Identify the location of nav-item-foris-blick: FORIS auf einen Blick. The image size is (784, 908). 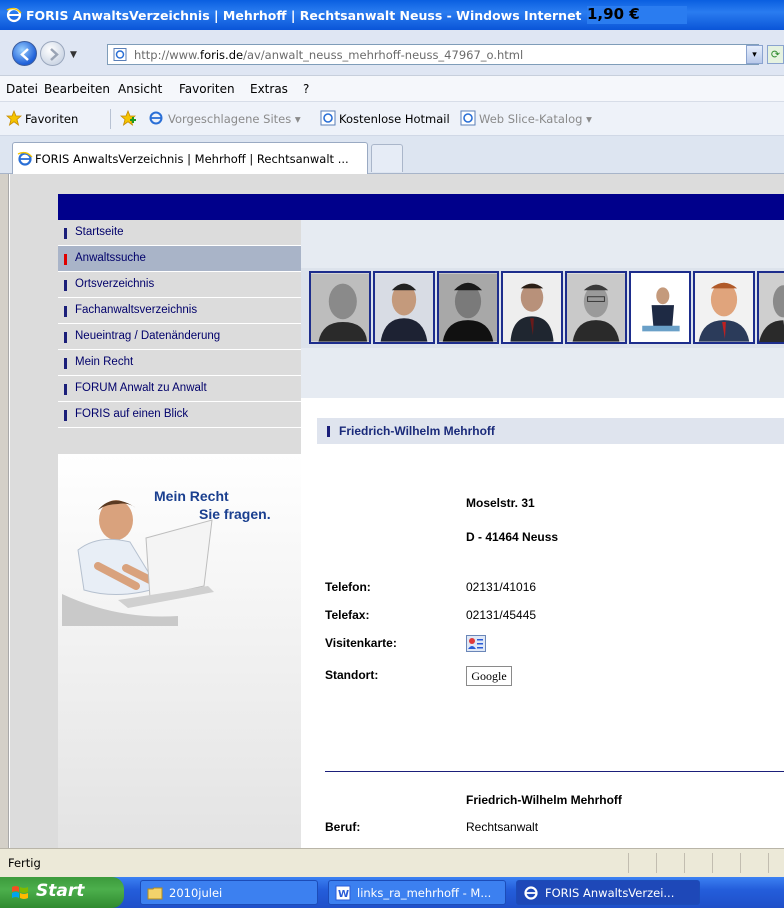
(179, 415).